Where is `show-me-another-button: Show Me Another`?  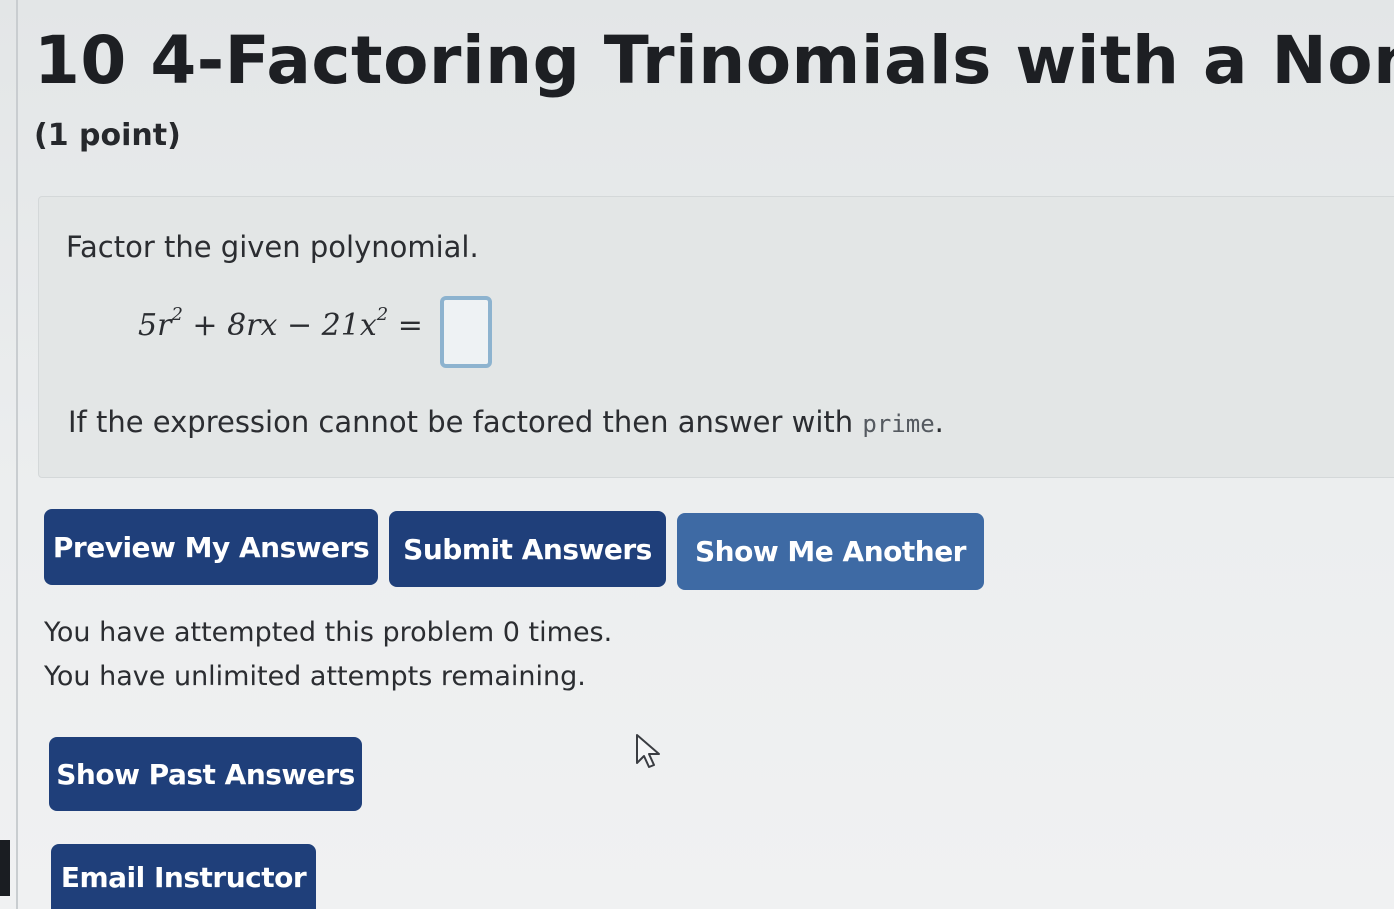 show-me-another-button: Show Me Another is located at coordinates (830, 551).